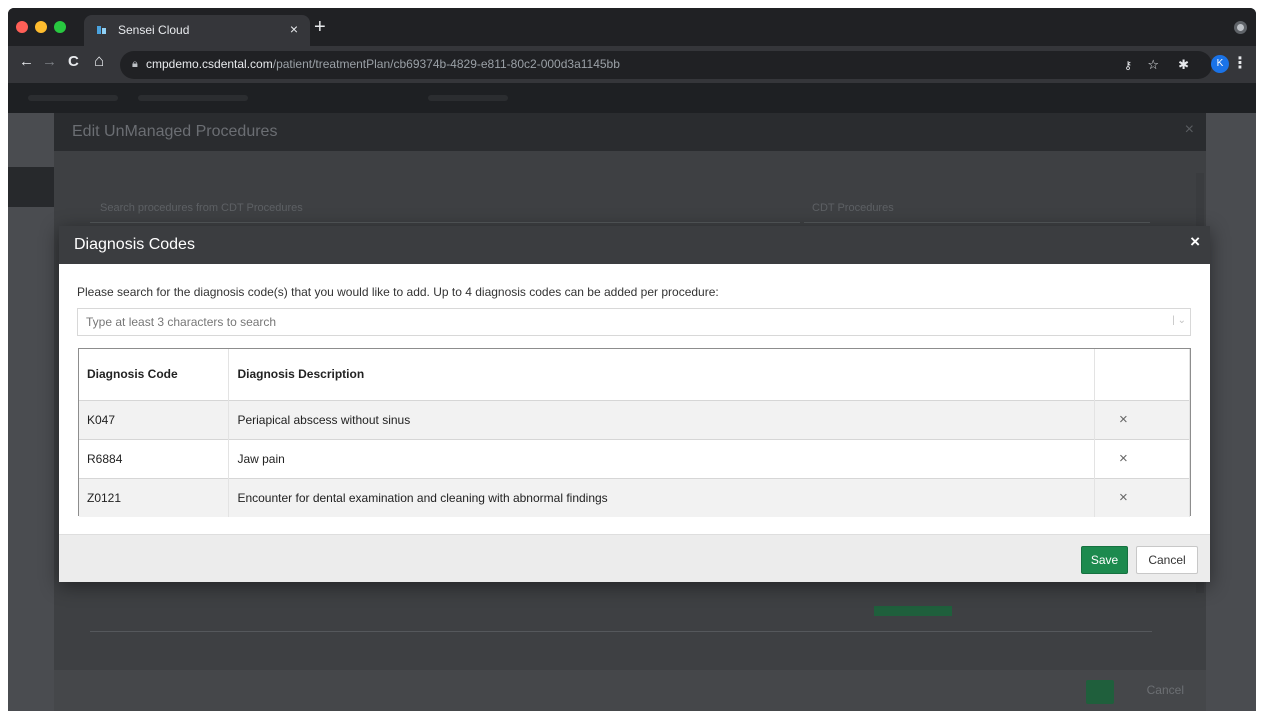 The width and height of the screenshot is (1262, 711). I want to click on diagnosis-code-cell: R6884, so click(154, 458).